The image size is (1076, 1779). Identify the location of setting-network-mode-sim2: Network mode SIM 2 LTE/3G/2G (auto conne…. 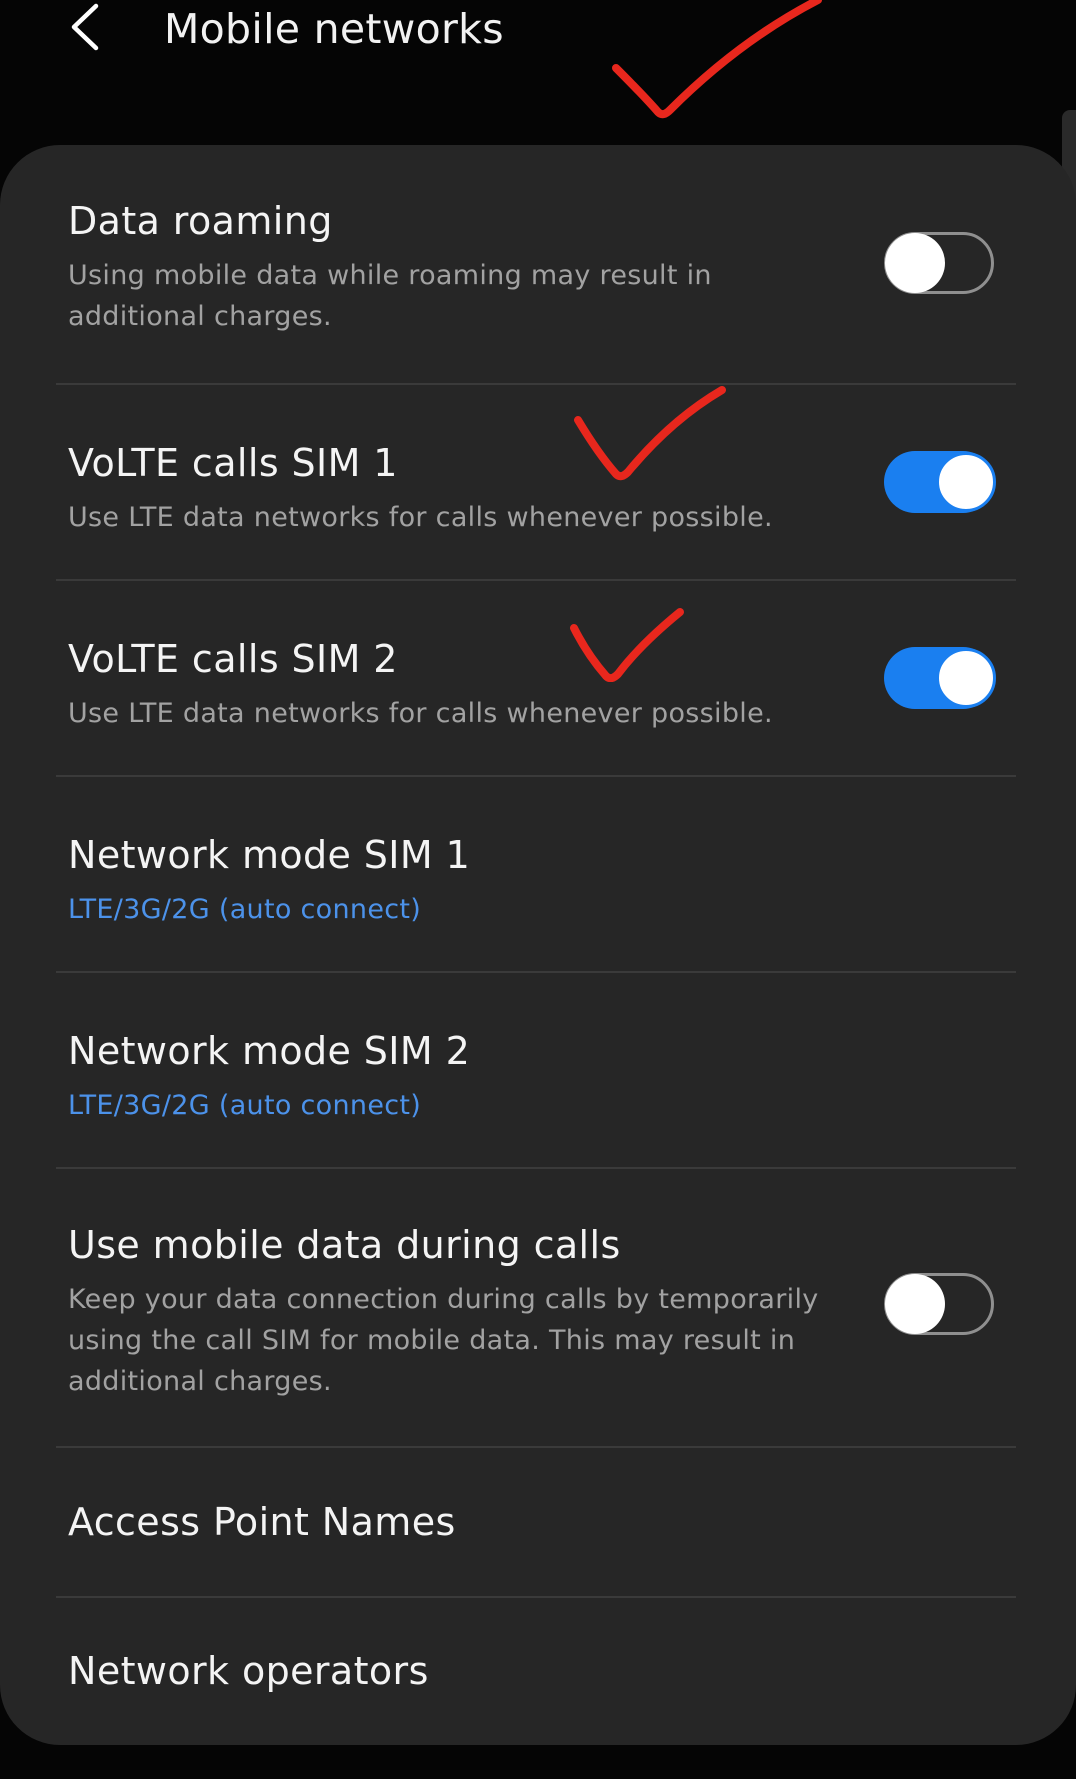
(538, 1070).